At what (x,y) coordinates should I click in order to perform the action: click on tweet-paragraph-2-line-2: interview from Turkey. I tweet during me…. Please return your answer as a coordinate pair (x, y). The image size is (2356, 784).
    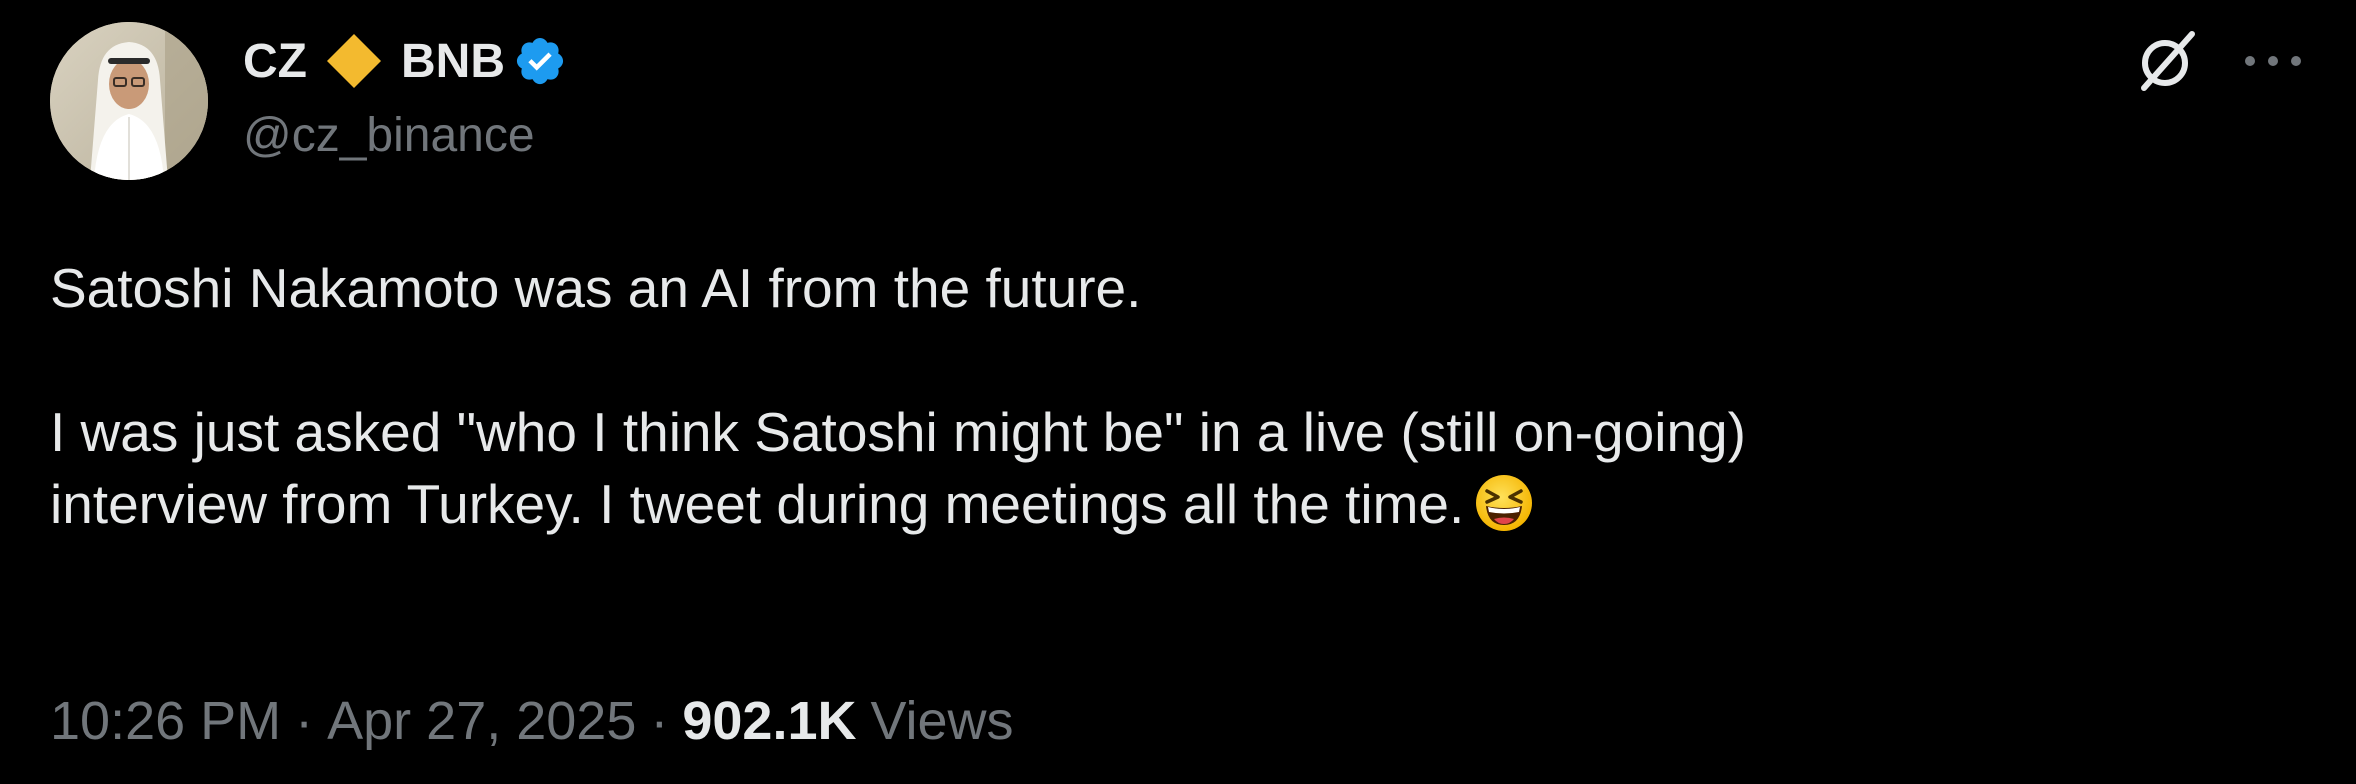
    Looking at the image, I should click on (1170, 504).